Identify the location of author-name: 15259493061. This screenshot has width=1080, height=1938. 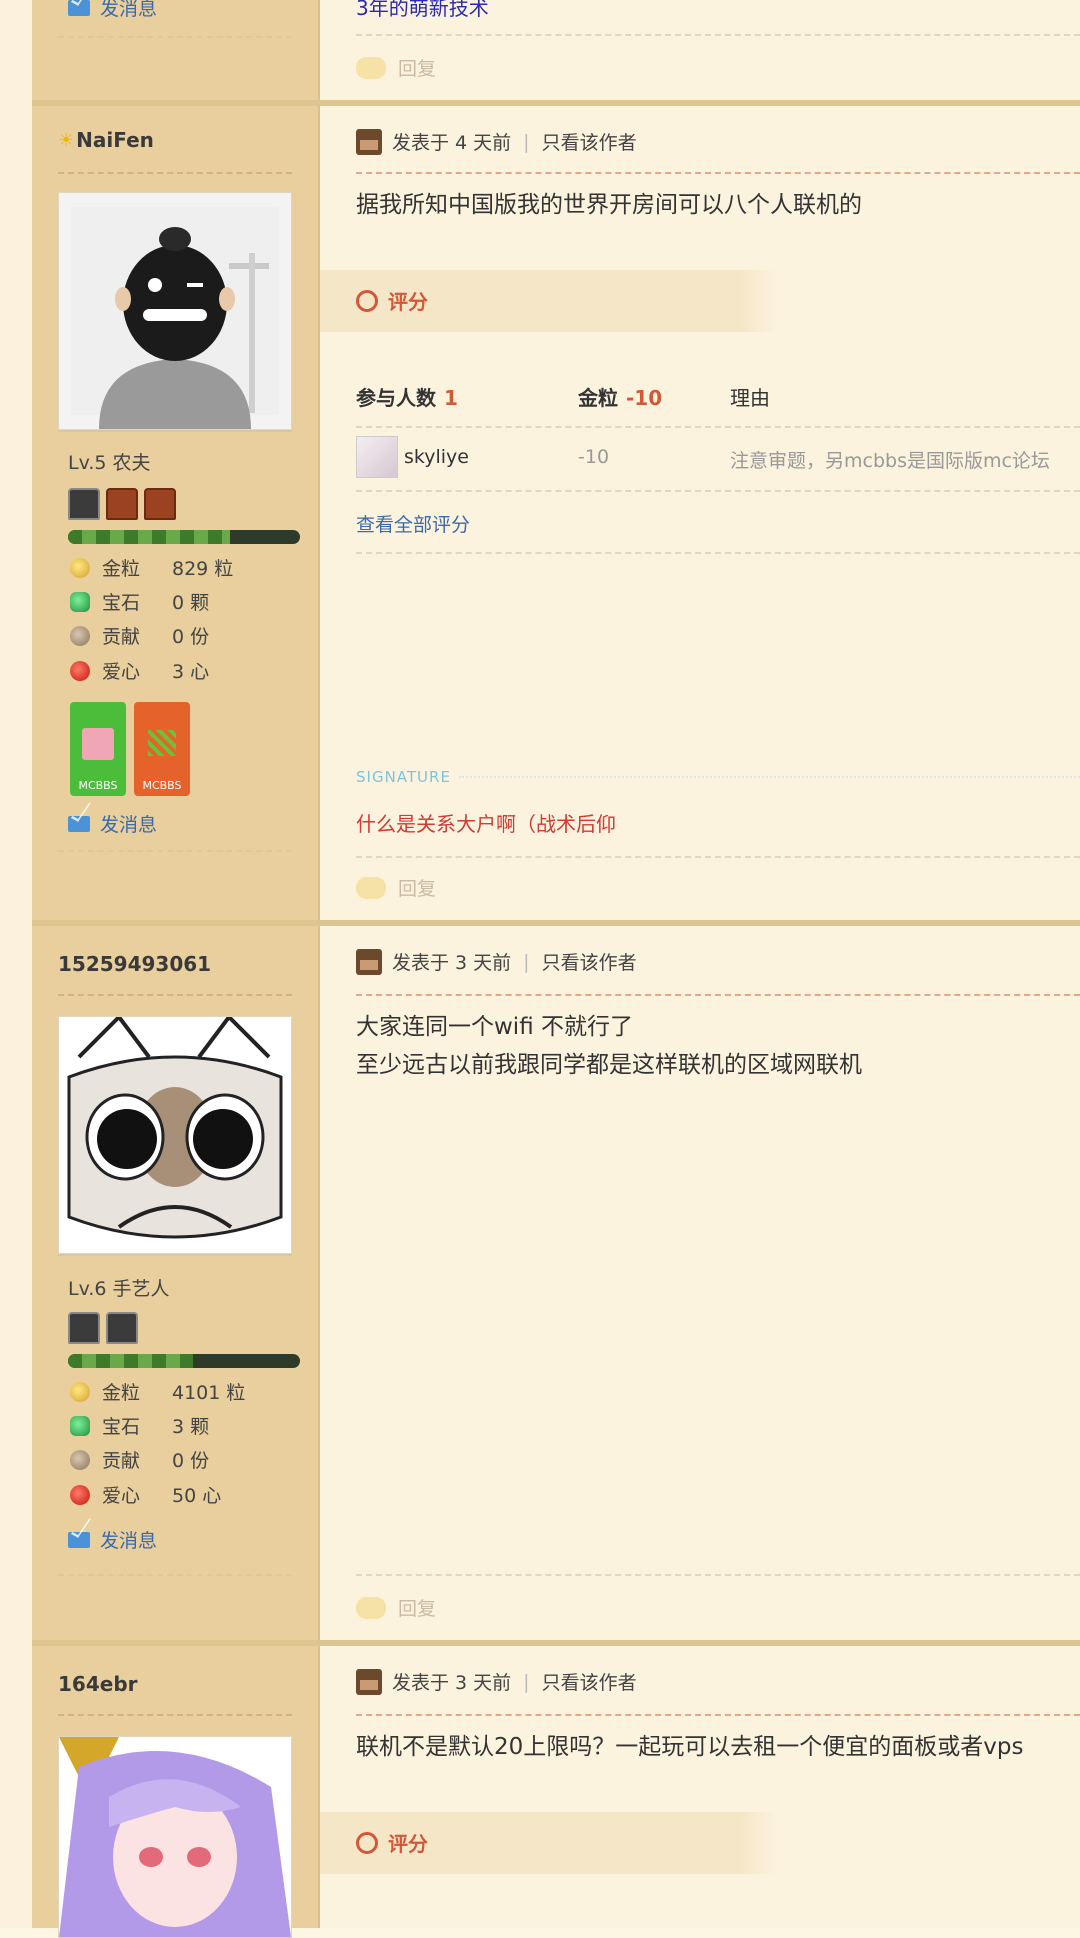
(134, 964).